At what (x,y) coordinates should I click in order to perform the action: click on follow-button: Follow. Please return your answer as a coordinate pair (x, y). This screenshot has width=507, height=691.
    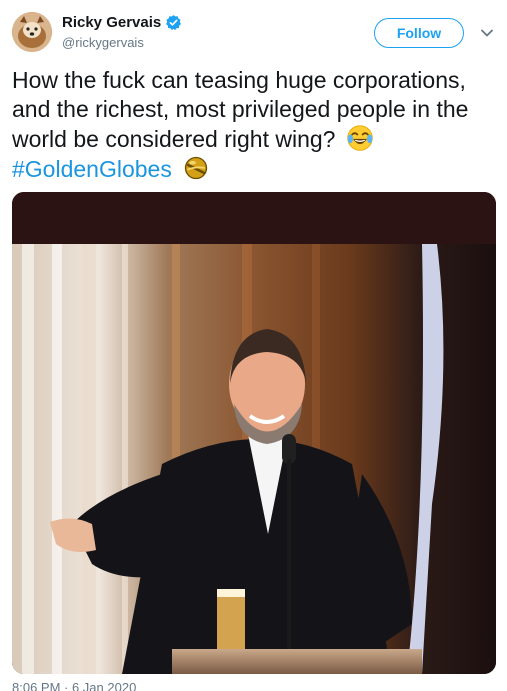
    Looking at the image, I should click on (419, 33).